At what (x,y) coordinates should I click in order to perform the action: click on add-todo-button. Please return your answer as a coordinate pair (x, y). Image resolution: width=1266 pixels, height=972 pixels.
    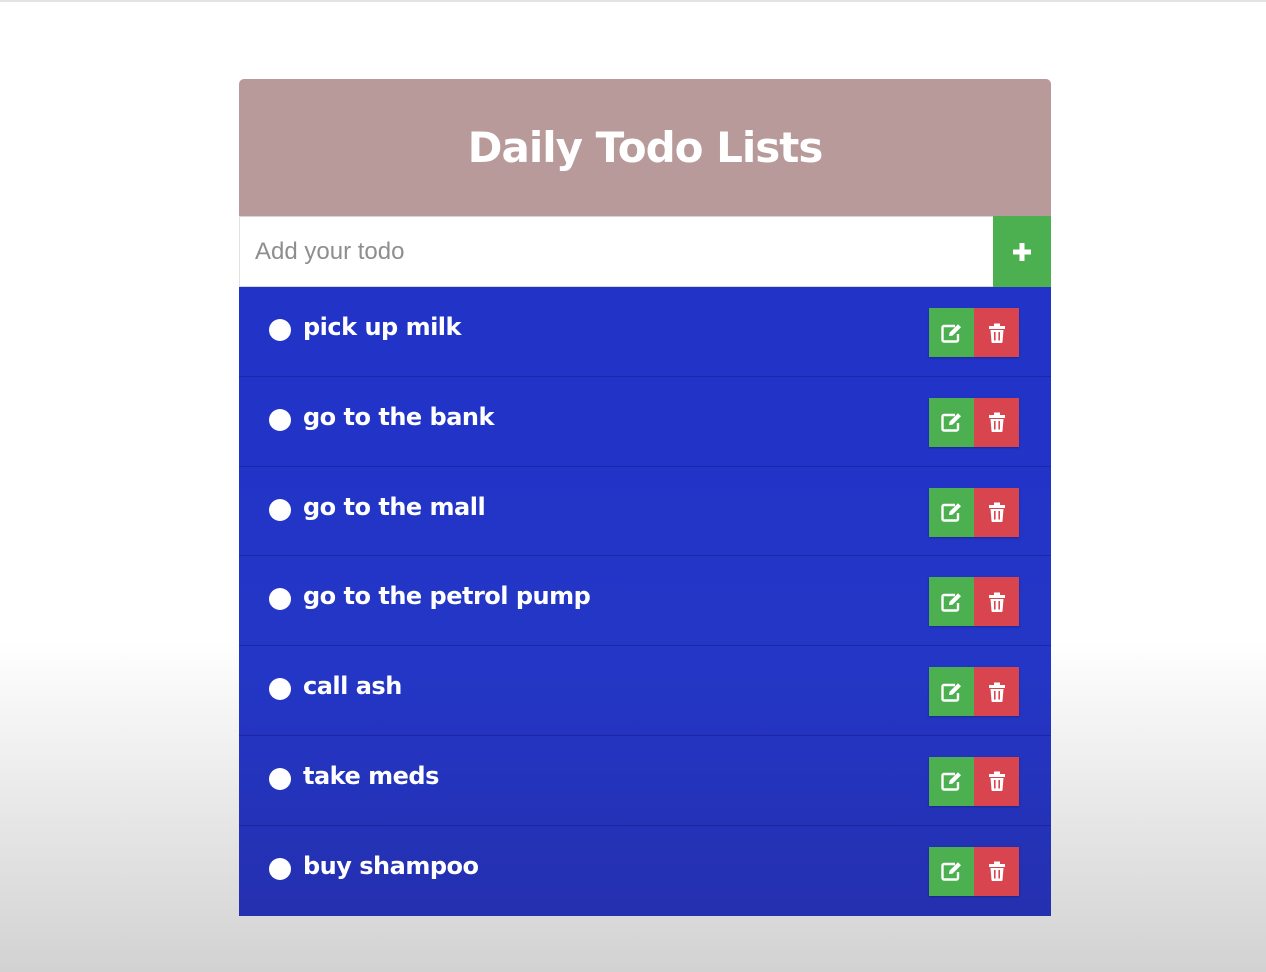
    Looking at the image, I should click on (1022, 251).